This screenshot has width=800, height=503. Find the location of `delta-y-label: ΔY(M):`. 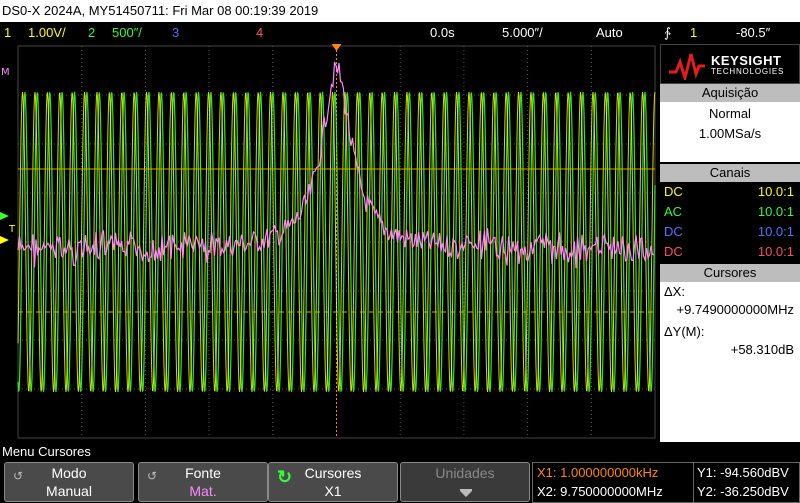

delta-y-label: ΔY(M): is located at coordinates (684, 331).